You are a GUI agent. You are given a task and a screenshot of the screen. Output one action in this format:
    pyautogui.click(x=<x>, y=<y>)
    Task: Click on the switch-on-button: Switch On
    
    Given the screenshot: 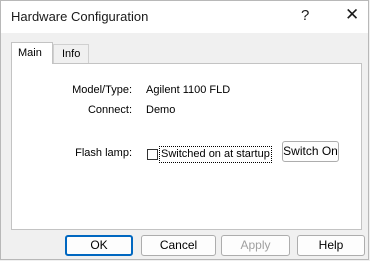 What is the action you would take?
    pyautogui.click(x=310, y=151)
    